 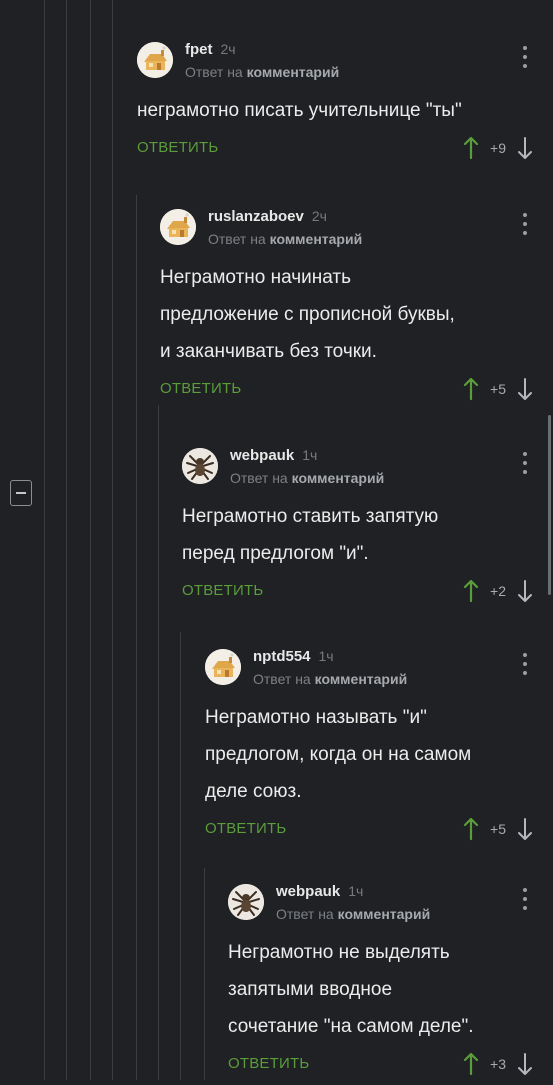 I want to click on comment-header: nptd554 1ч Ответ на комментарий, so click(x=379, y=672).